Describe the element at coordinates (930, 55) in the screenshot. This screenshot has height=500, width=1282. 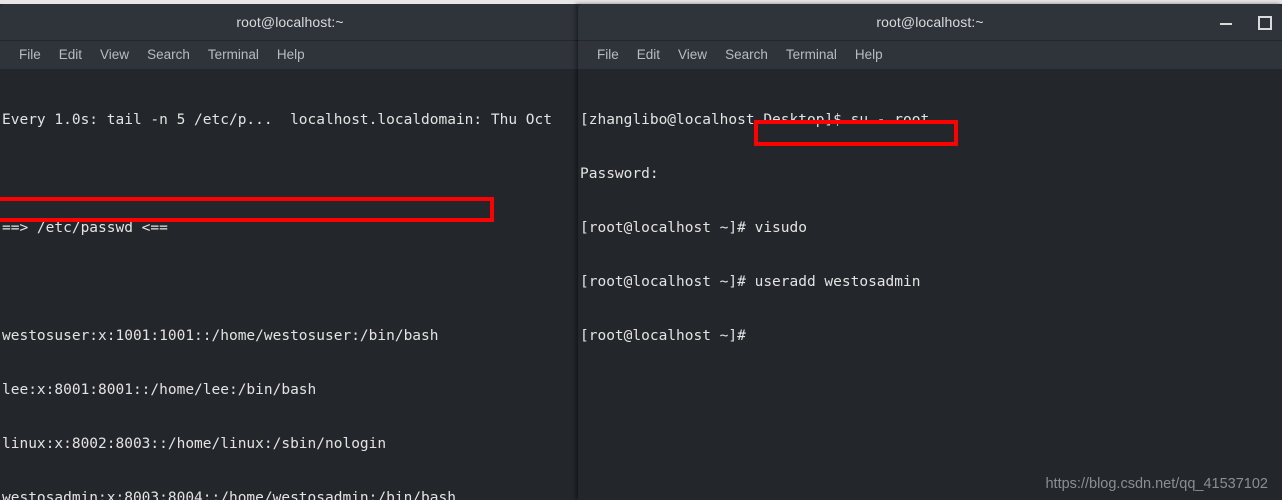
I see `menubar-right: File Edit View Search Terminal Help` at that location.